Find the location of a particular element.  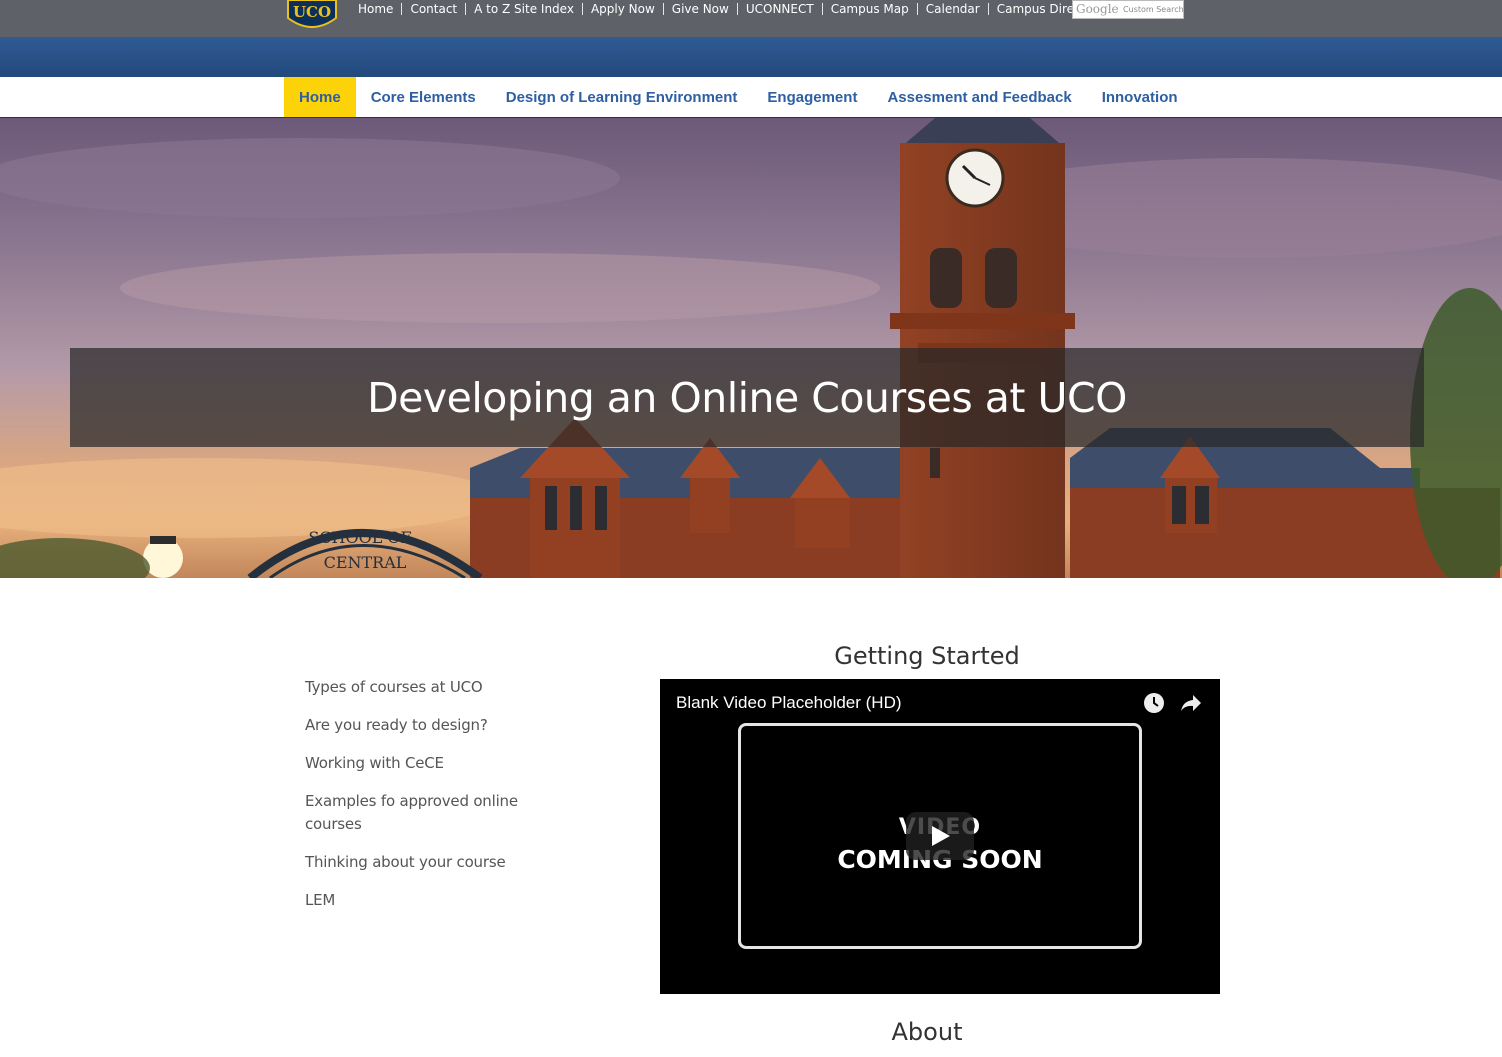

util-link-give-now: Give Now is located at coordinates (699, 9).